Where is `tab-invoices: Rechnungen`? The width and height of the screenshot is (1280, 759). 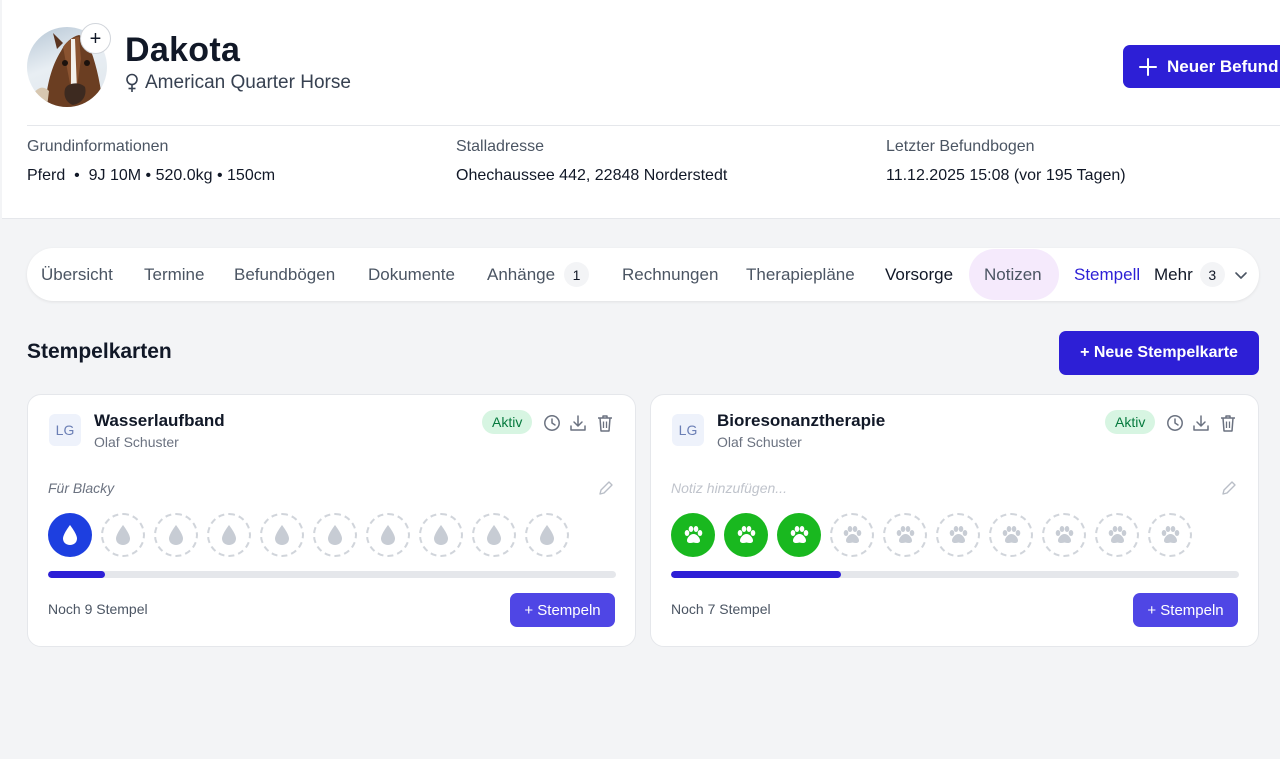 tab-invoices: Rechnungen is located at coordinates (670, 274).